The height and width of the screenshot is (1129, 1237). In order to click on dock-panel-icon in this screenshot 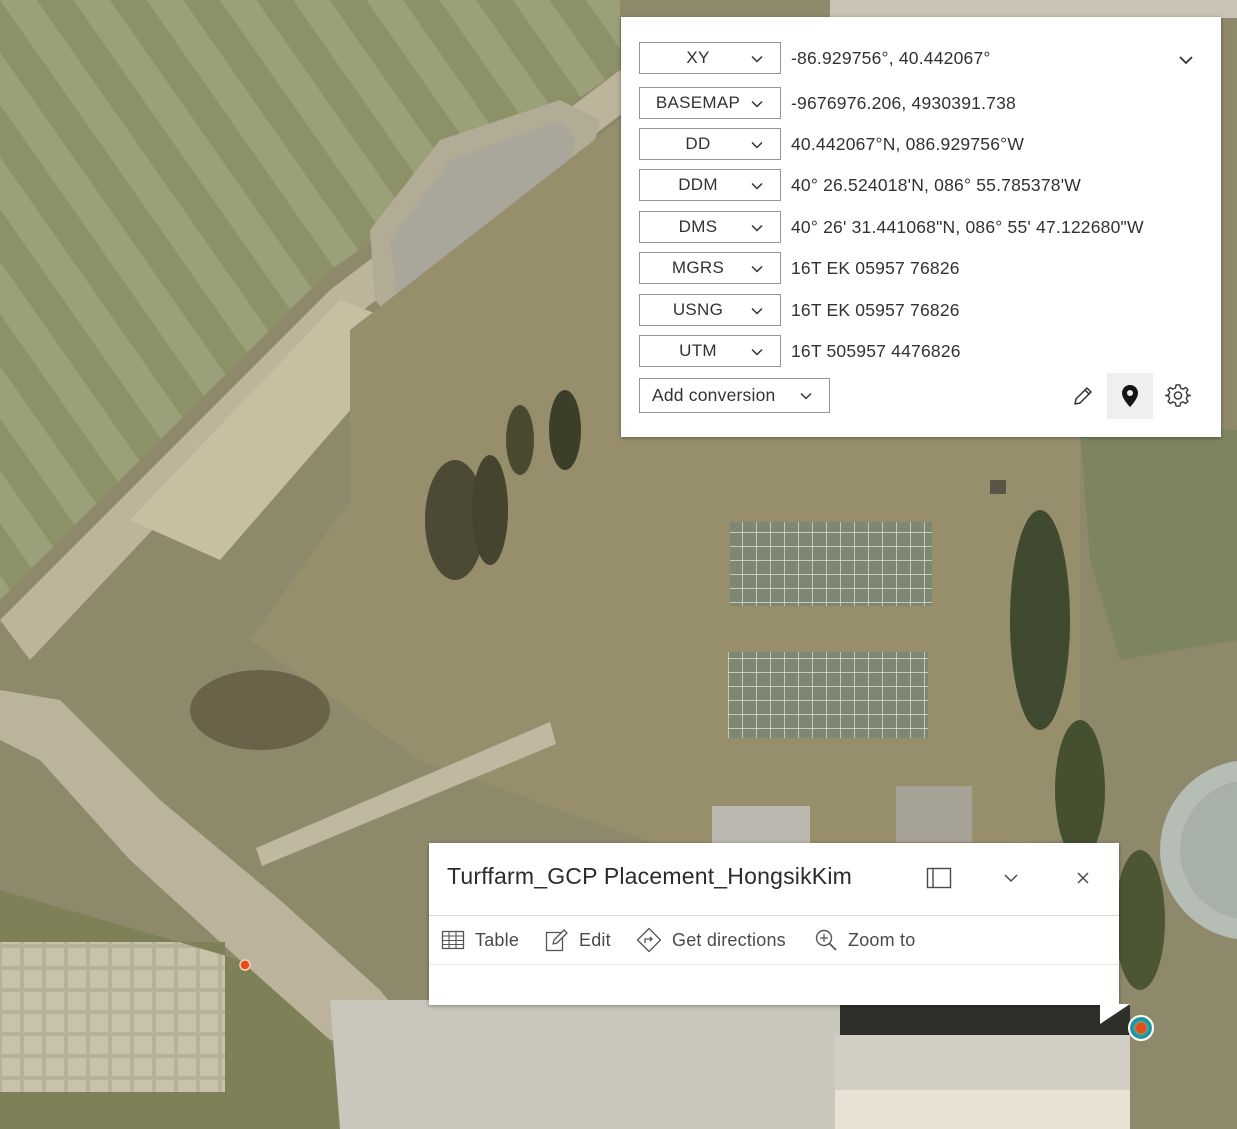, I will do `click(939, 878)`.